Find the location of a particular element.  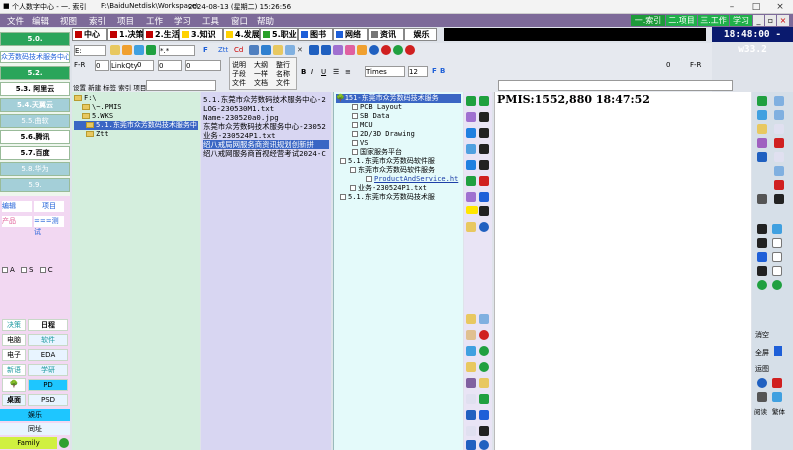

opt-file2: 文件 is located at coordinates (286, 83).